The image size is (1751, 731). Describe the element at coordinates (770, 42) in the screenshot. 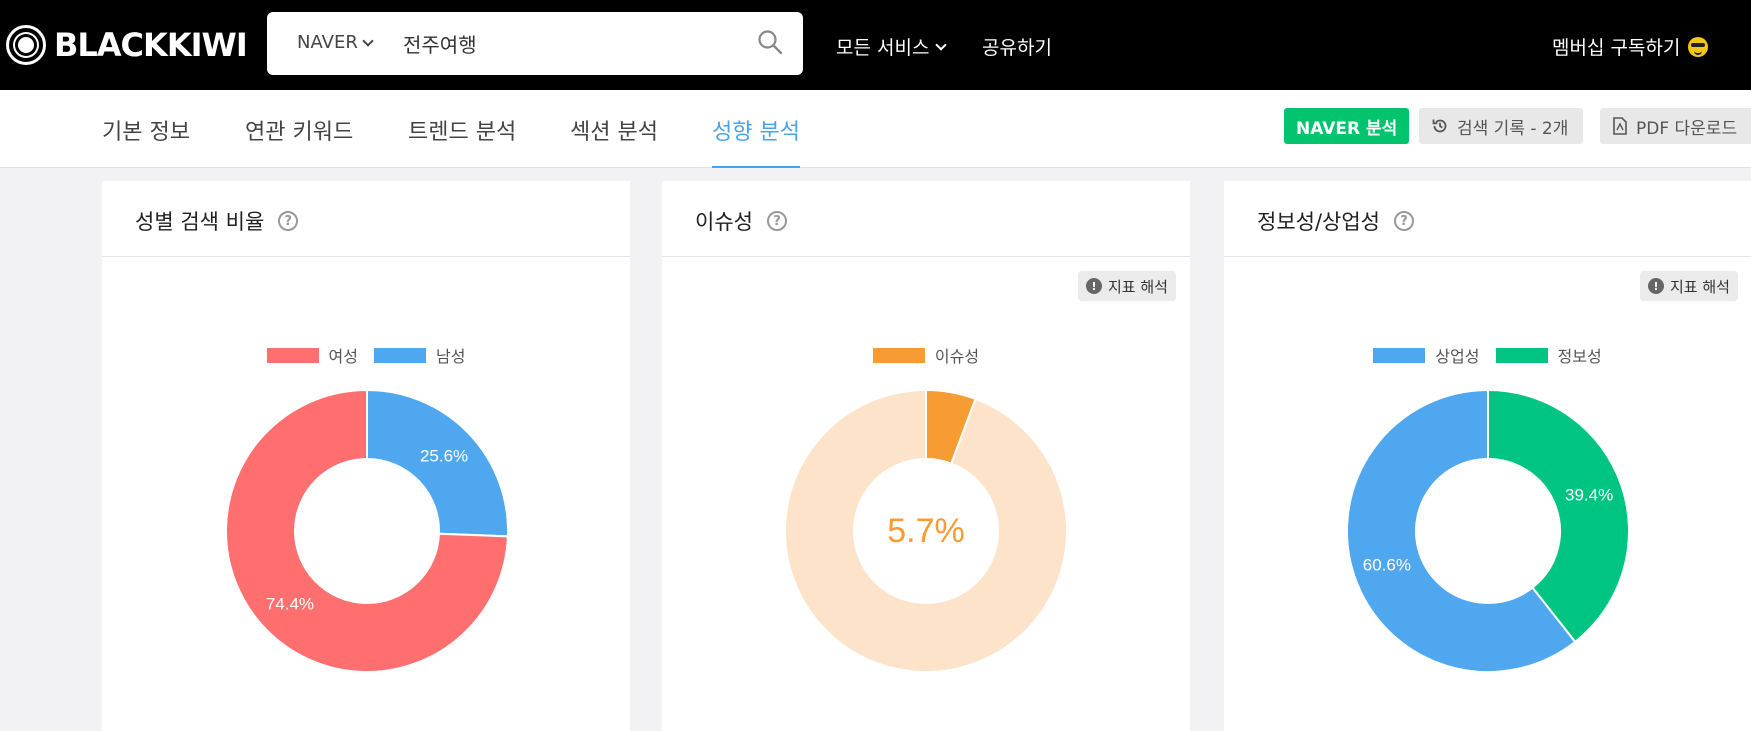

I see `search-icon` at that location.